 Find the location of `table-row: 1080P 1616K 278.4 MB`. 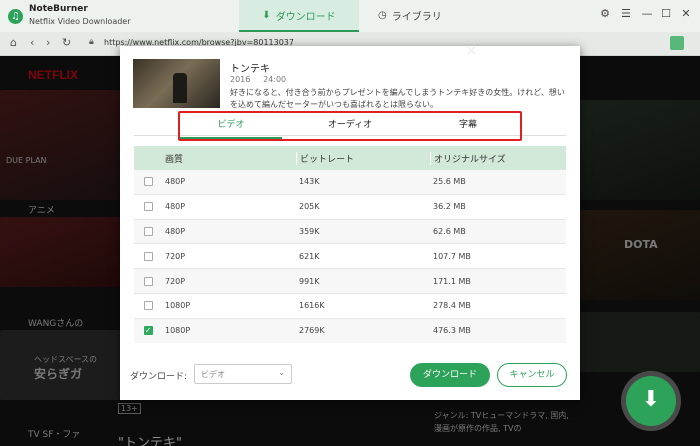

table-row: 1080P 1616K 278.4 MB is located at coordinates (350, 306).